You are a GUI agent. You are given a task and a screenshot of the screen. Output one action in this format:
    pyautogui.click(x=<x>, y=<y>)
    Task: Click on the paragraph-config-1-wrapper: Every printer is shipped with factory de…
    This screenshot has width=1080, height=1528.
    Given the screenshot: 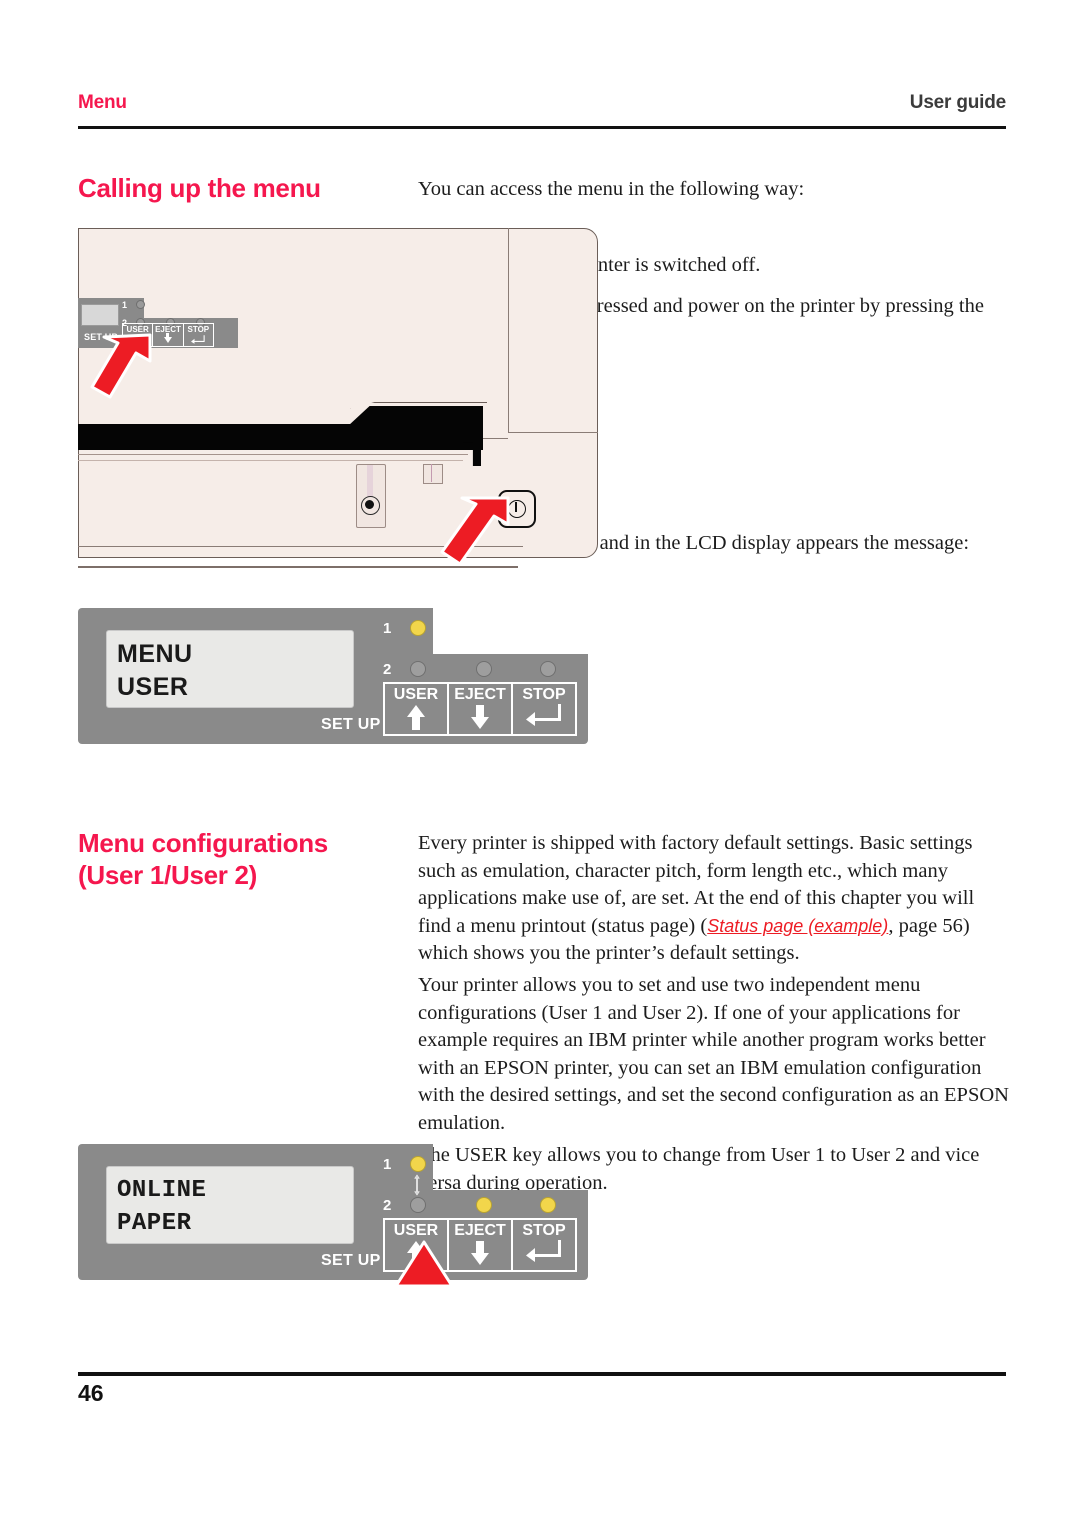 What is the action you would take?
    pyautogui.click(x=714, y=899)
    